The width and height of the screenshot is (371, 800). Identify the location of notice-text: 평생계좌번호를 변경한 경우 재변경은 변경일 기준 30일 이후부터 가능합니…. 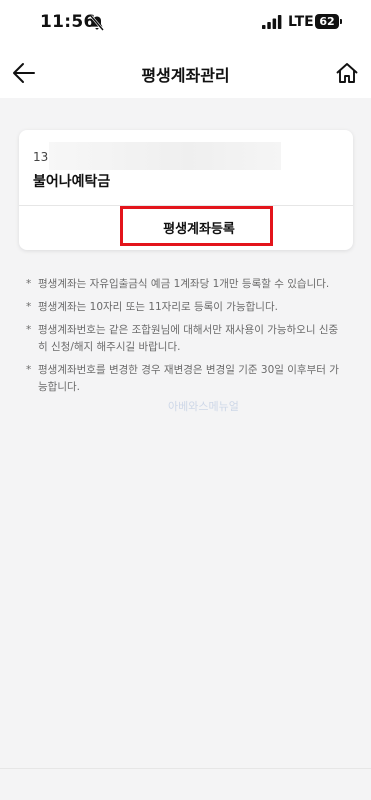
(188, 378).